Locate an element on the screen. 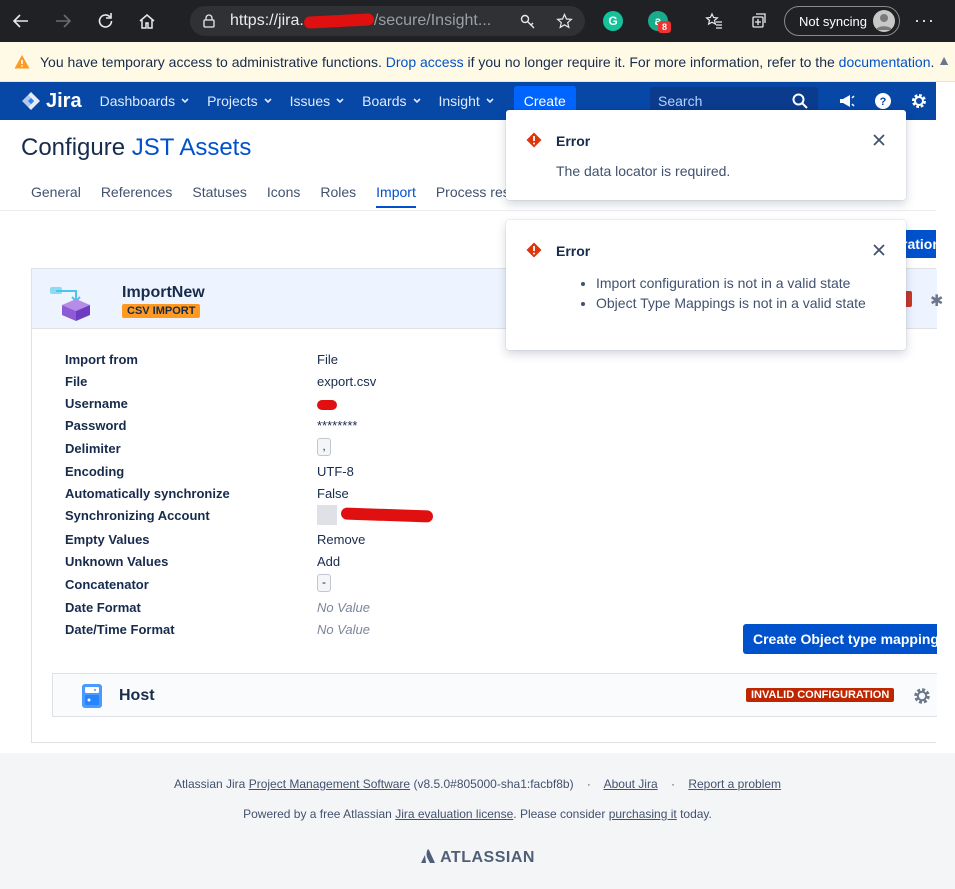 Image resolution: width=955 pixels, height=889 pixels. tab-general: General is located at coordinates (56, 192).